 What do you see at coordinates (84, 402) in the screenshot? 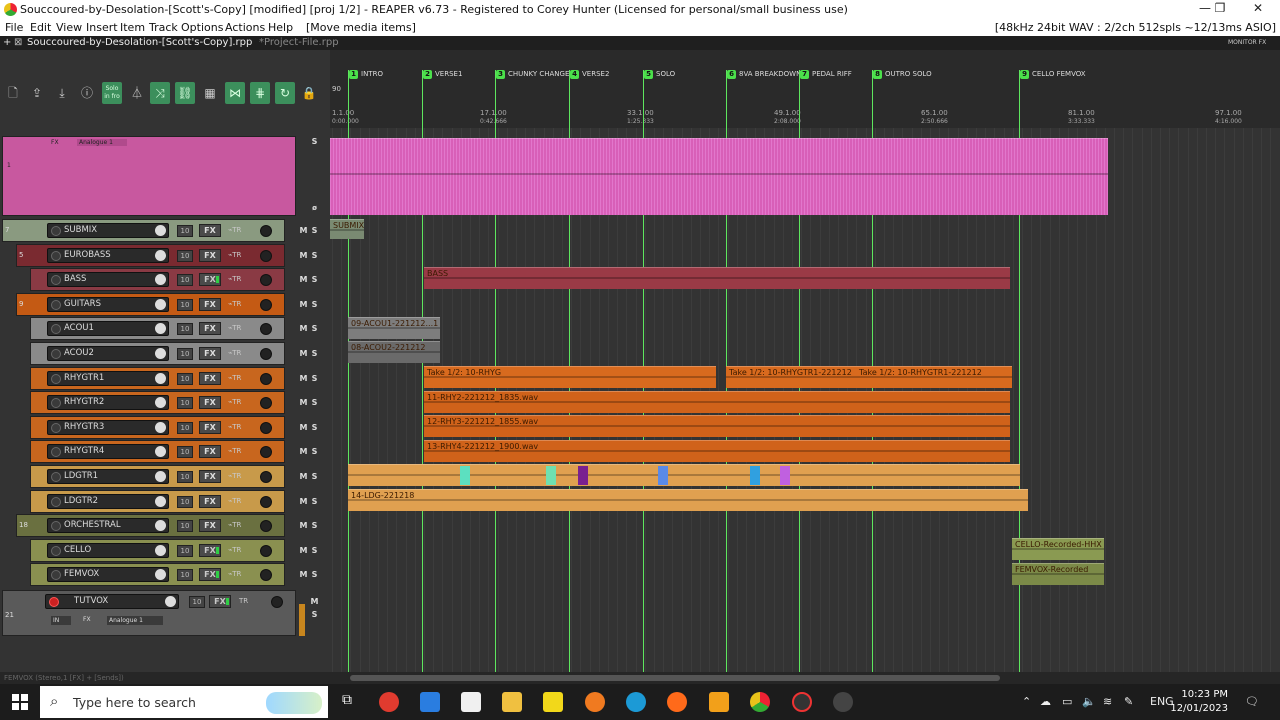
I see `track-name: RHYGTR2` at bounding box center [84, 402].